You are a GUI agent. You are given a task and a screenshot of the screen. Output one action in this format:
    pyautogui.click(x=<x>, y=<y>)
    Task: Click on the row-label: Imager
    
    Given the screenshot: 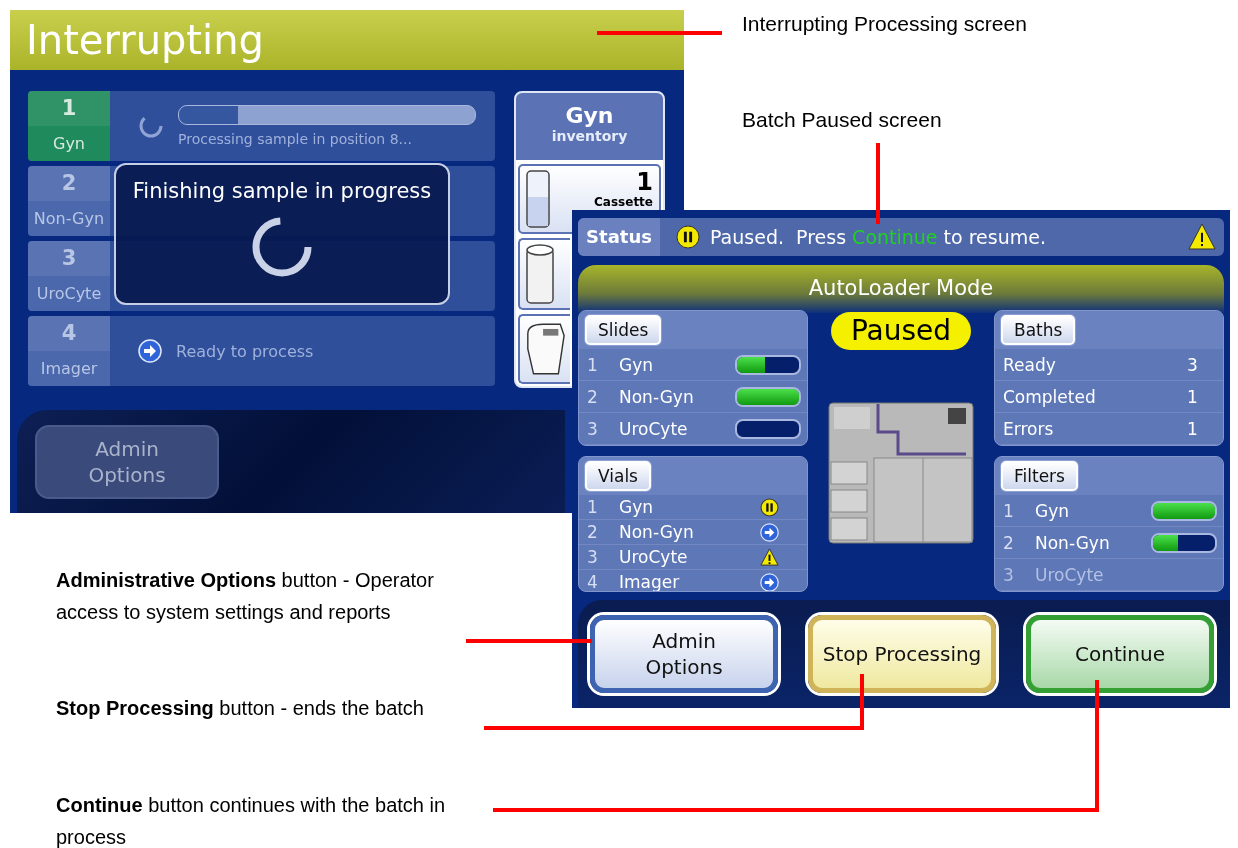 What is the action you would take?
    pyautogui.click(x=650, y=581)
    